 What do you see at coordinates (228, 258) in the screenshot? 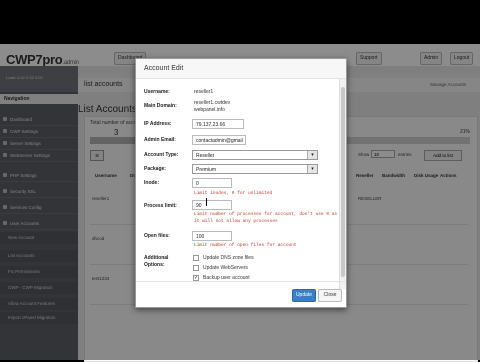
I see `update-dns-label: Update DNS zone files` at bounding box center [228, 258].